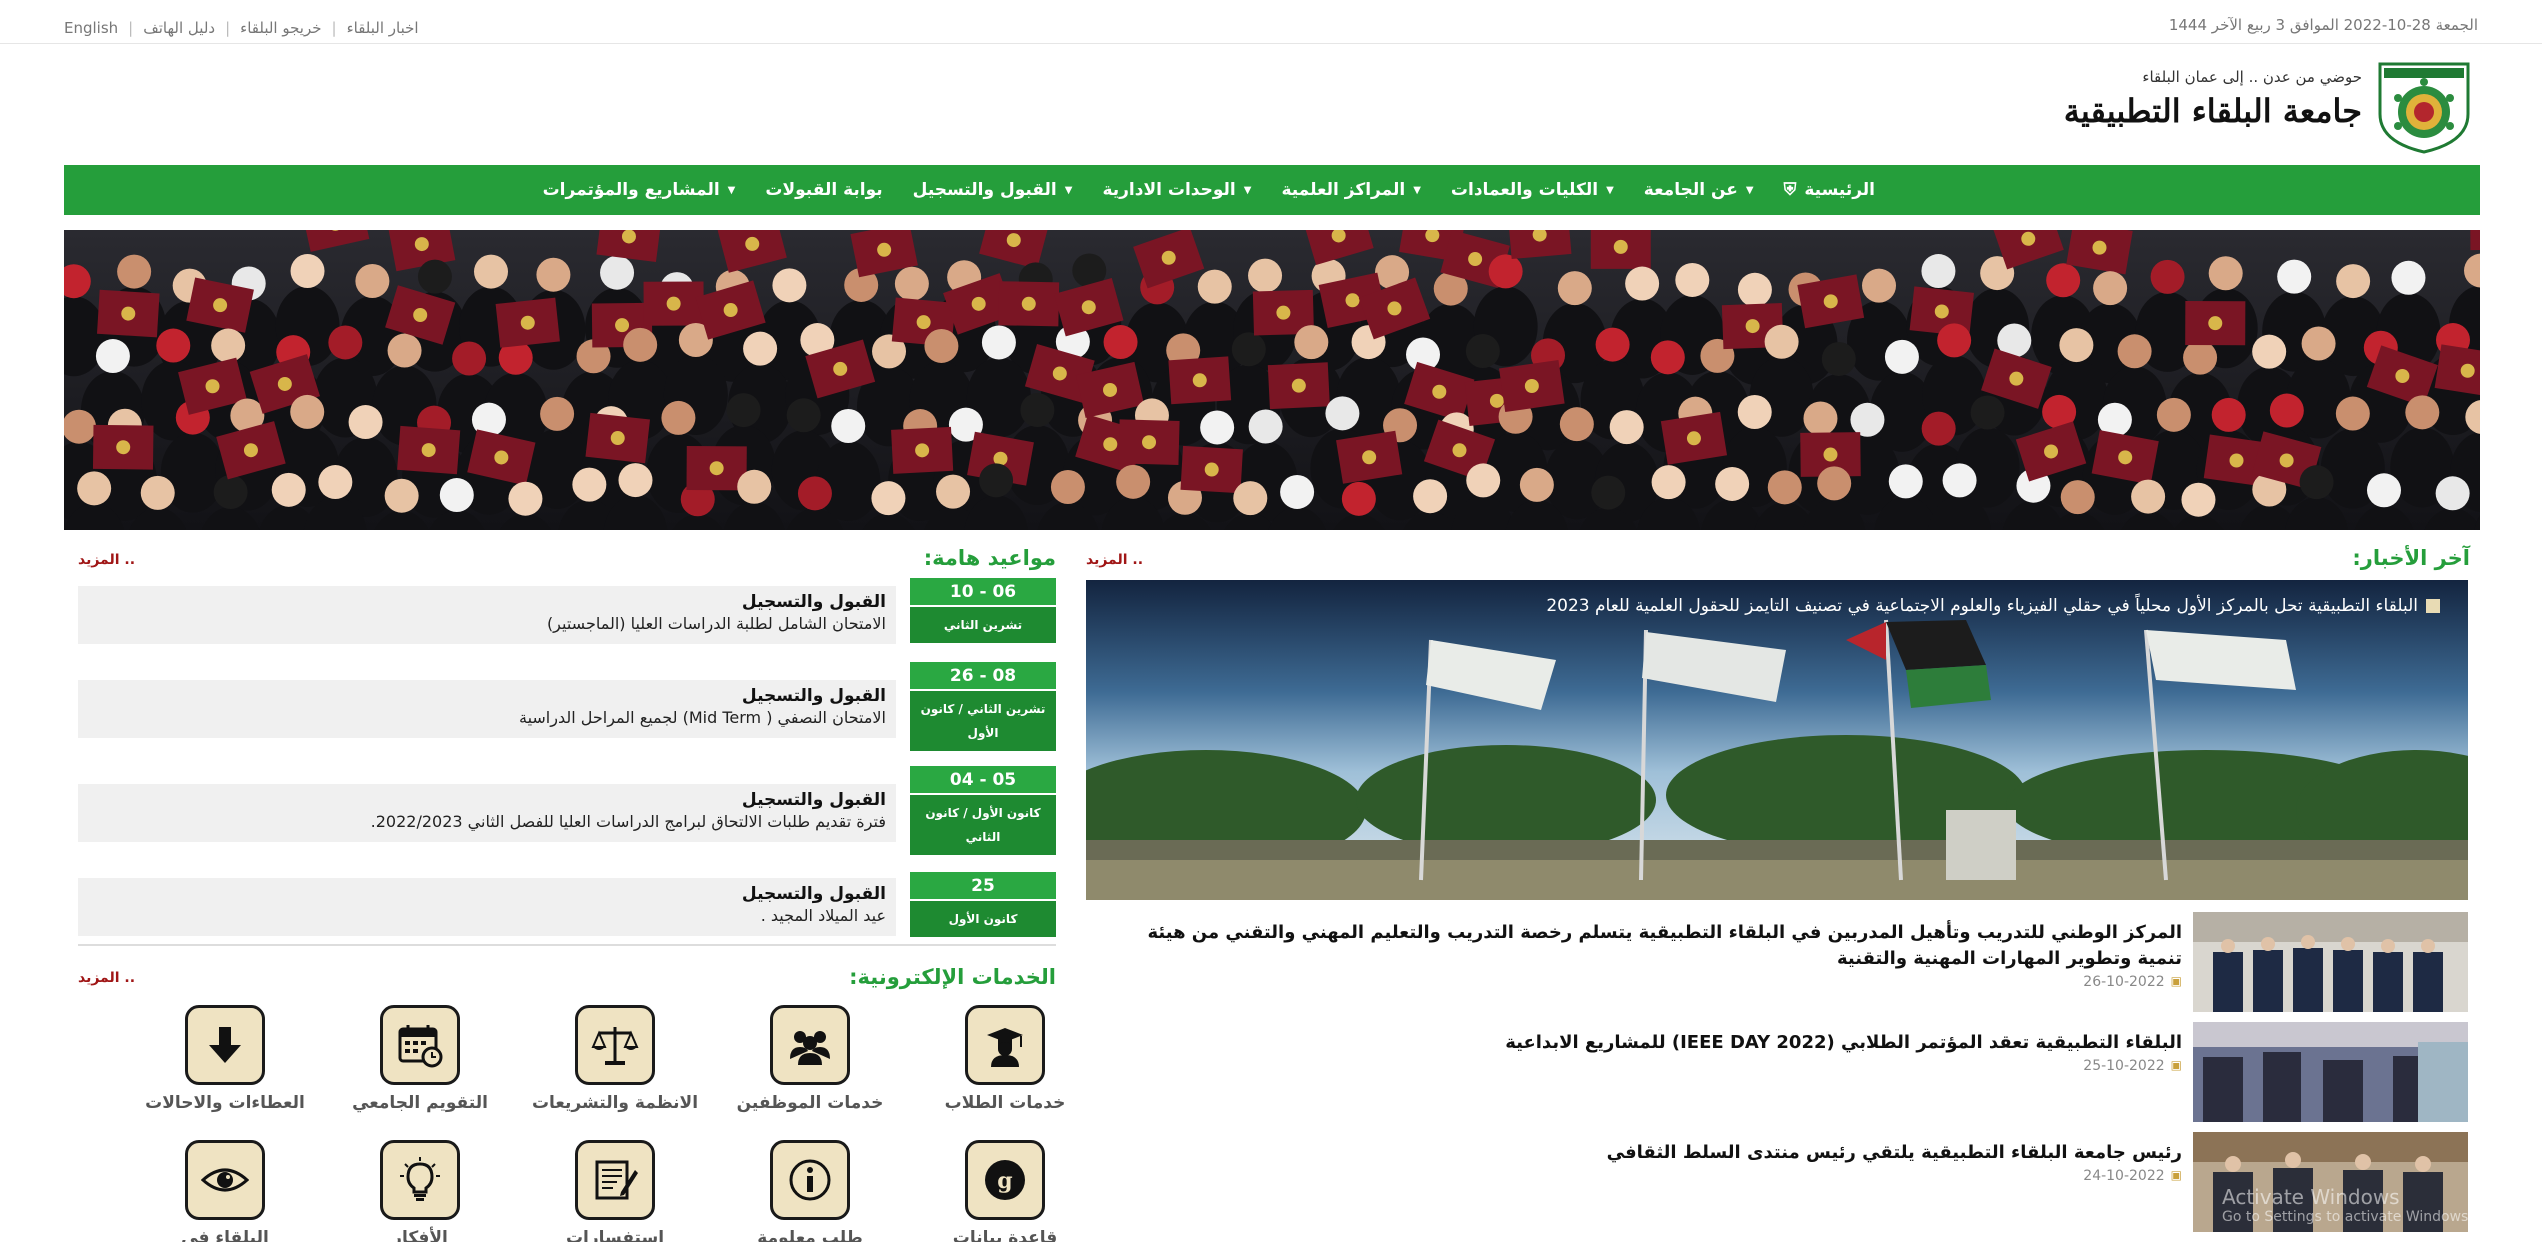  I want to click on info-icon, so click(810, 1180).